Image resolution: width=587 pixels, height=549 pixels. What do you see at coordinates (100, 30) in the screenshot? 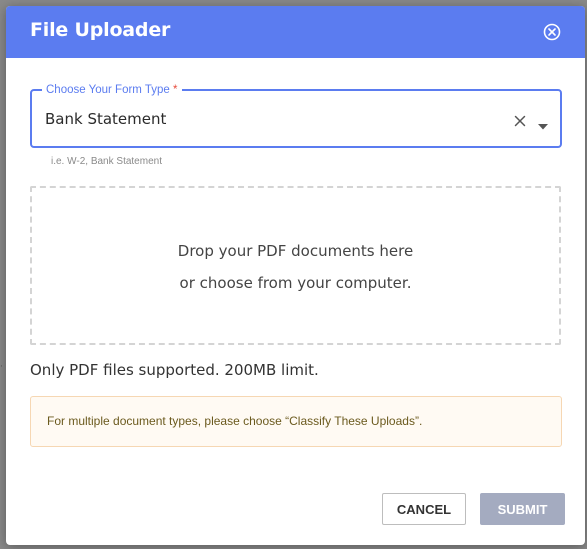
I see `dialog-title: File Uploader` at bounding box center [100, 30].